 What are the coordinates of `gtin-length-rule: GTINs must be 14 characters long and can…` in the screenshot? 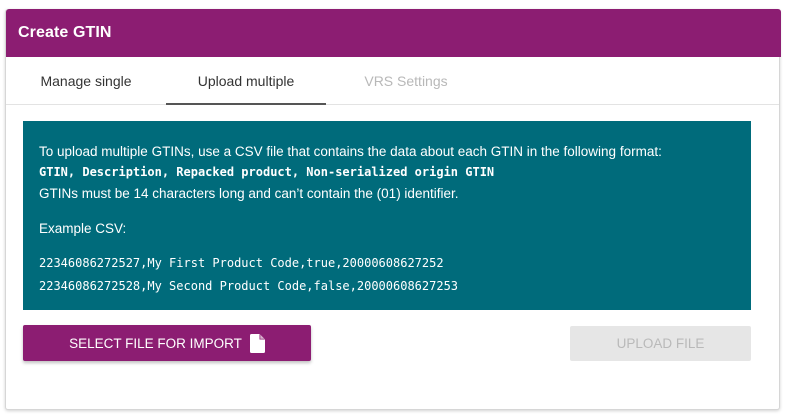 It's located at (249, 193).